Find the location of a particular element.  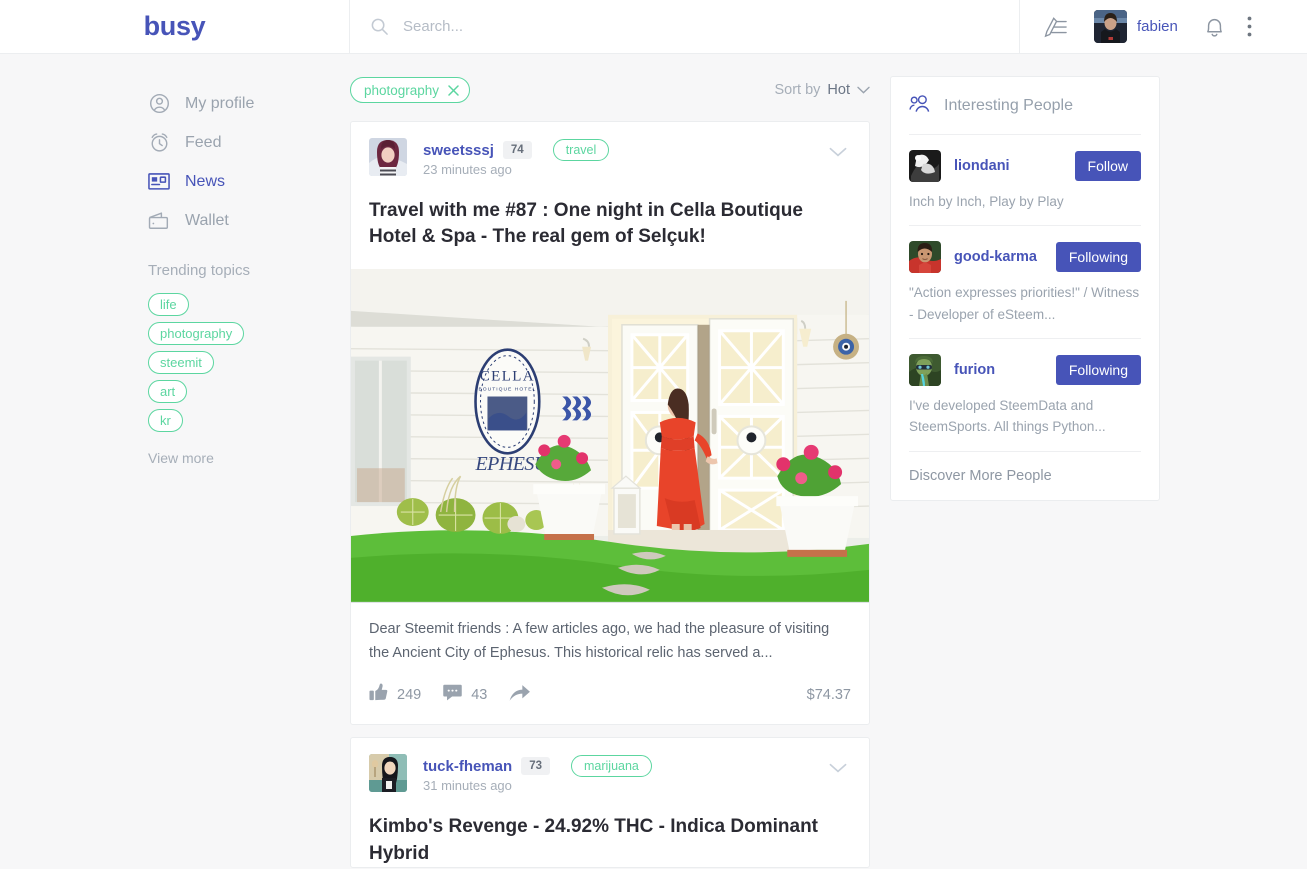

news-card-icon is located at coordinates (159, 182).